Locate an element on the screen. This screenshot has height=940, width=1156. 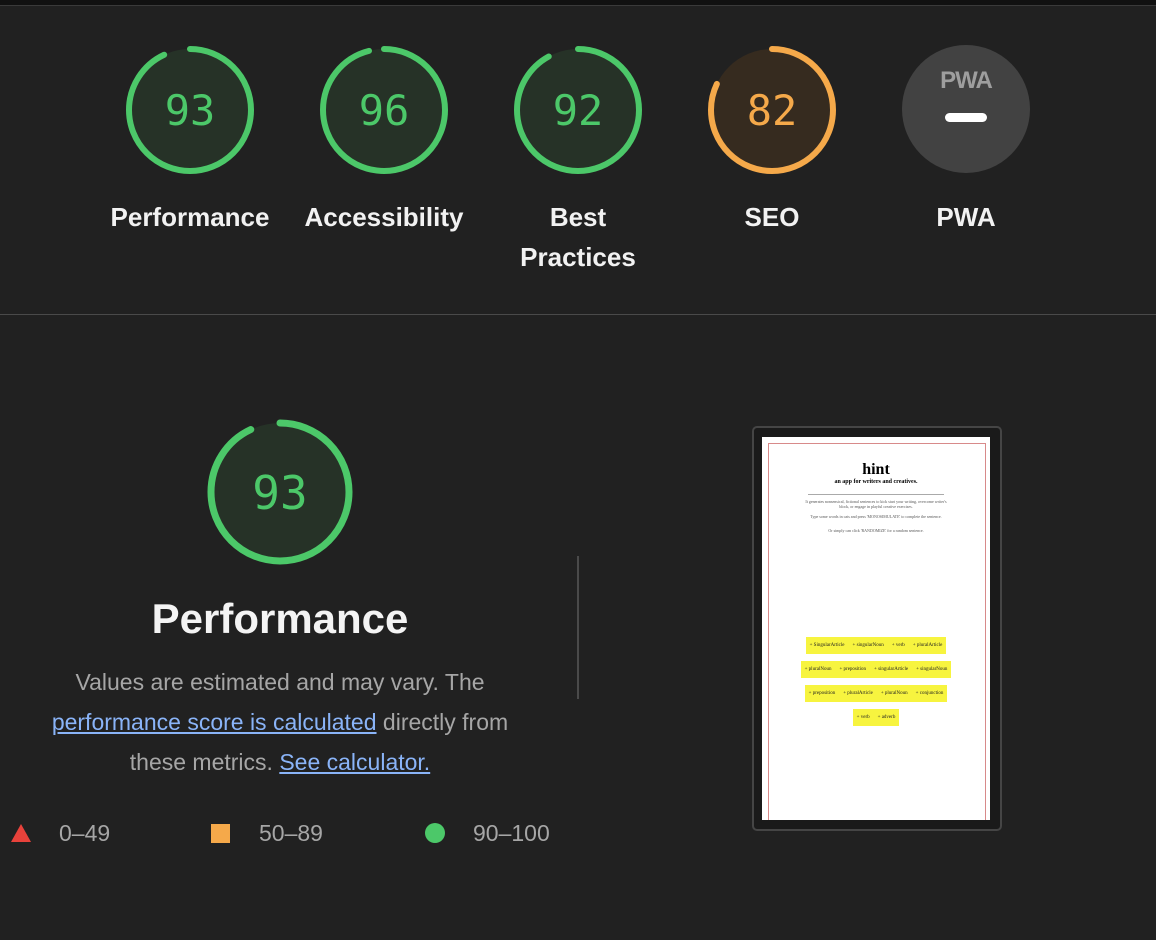
gauge-label-line2: Practices is located at coordinates (578, 257).